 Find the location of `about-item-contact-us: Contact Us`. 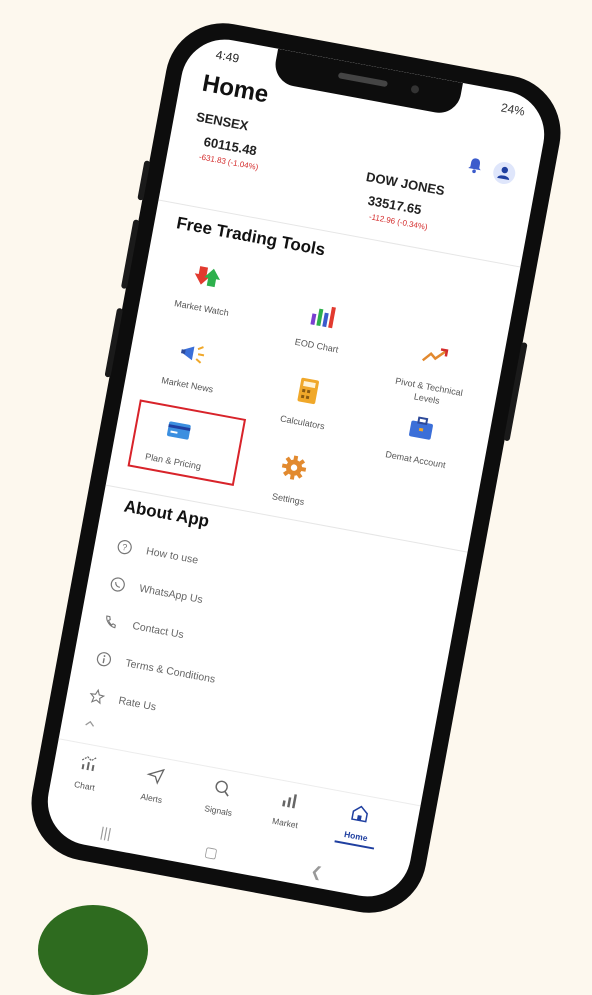

about-item-contact-us: Contact Us is located at coordinates (143, 628).